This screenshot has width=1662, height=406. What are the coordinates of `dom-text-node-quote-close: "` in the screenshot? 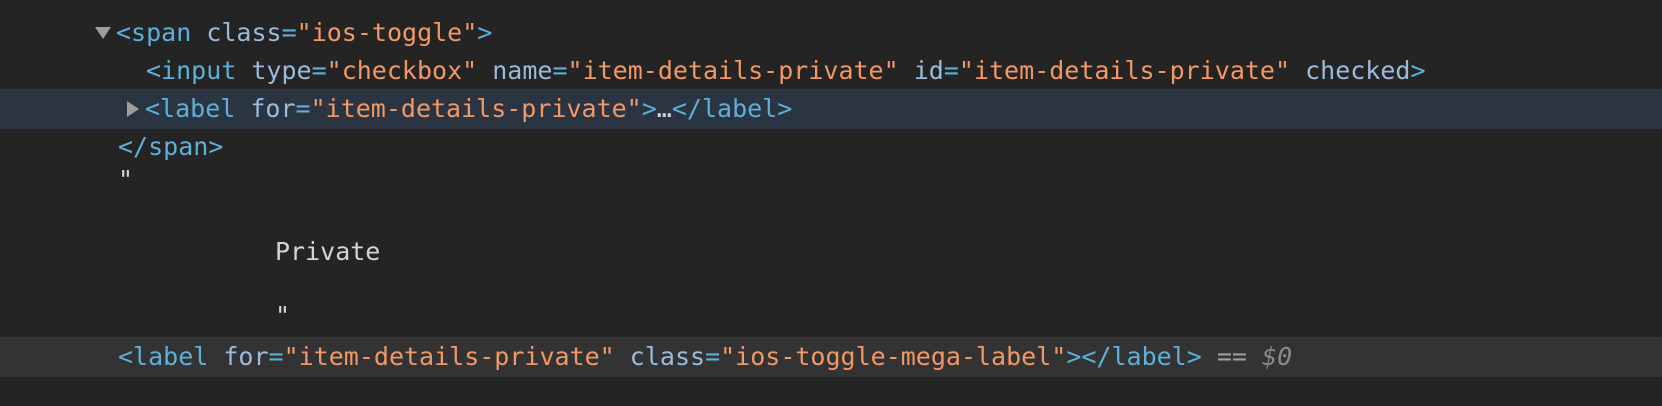 It's located at (831, 316).